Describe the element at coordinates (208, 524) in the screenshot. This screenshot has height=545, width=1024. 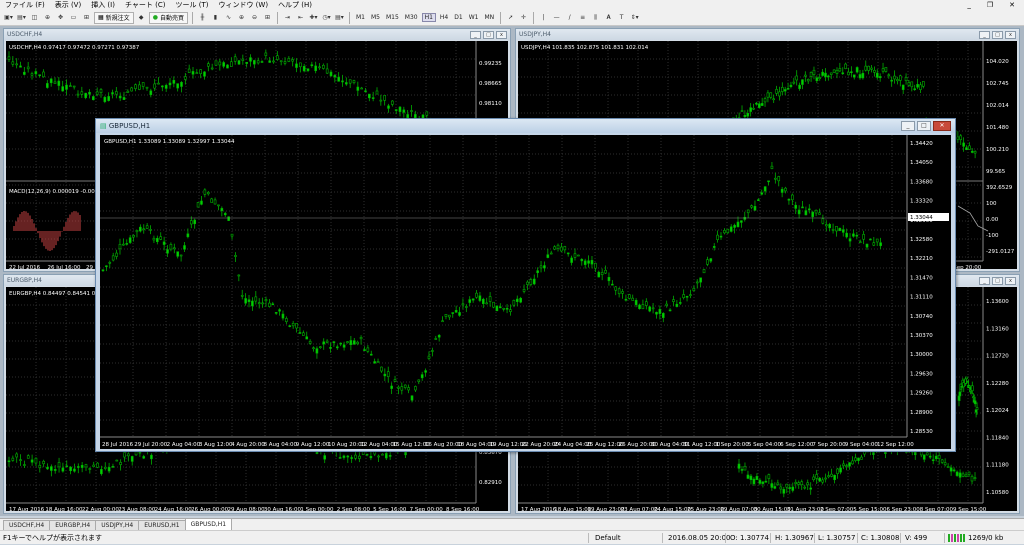
I see `tab-gbpusd: GBPUSD,H1` at that location.